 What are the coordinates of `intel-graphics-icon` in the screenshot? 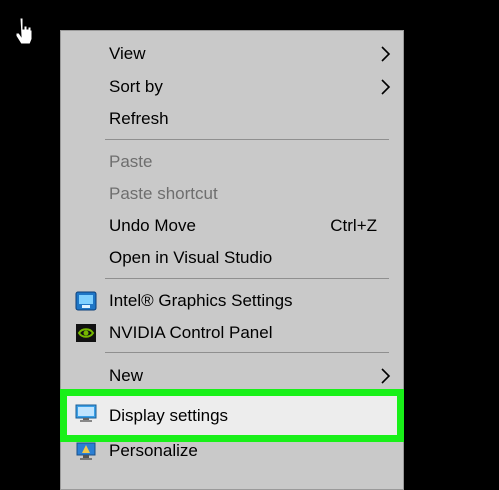 It's located at (86, 301).